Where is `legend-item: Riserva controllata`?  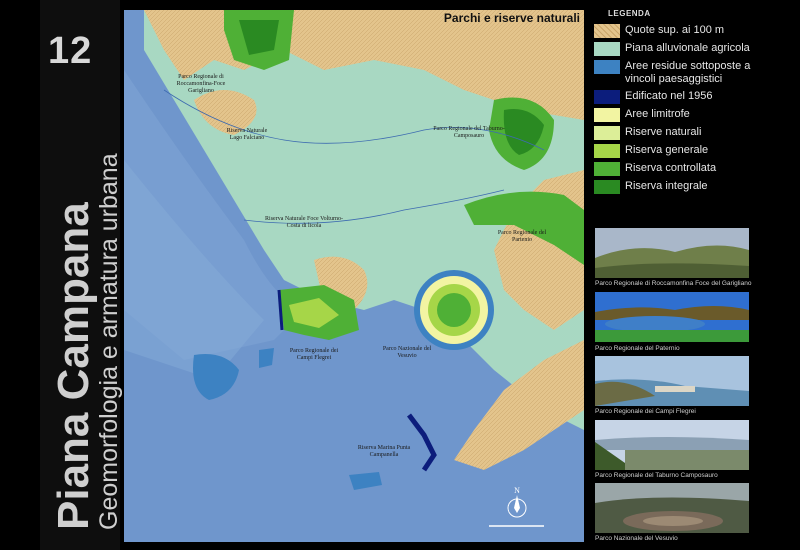
legend-item: Riserva controllata is located at coordinates (674, 169).